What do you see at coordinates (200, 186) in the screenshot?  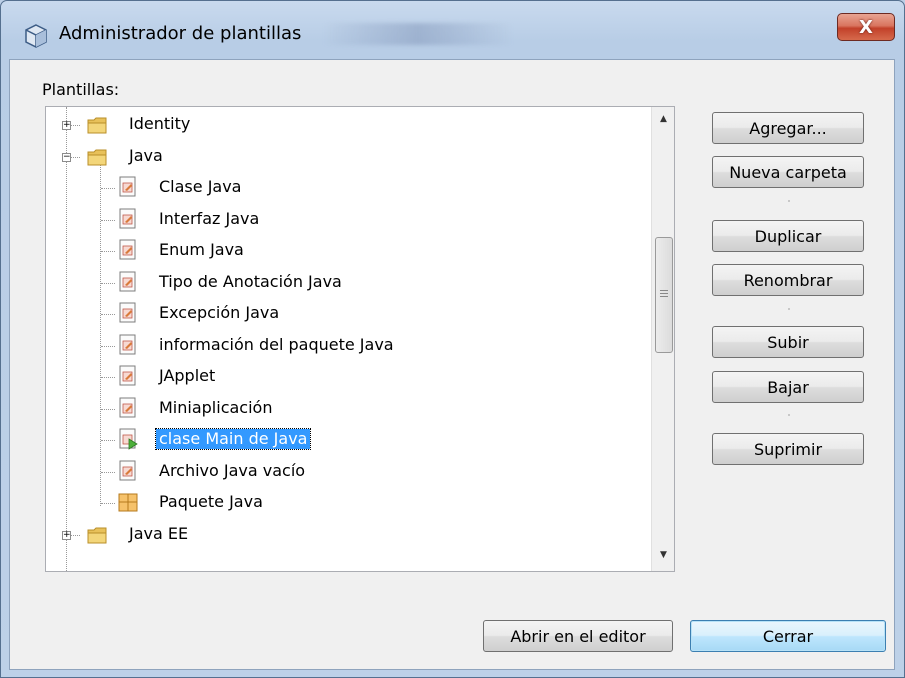 I see `tree-item-label: Clase Java` at bounding box center [200, 186].